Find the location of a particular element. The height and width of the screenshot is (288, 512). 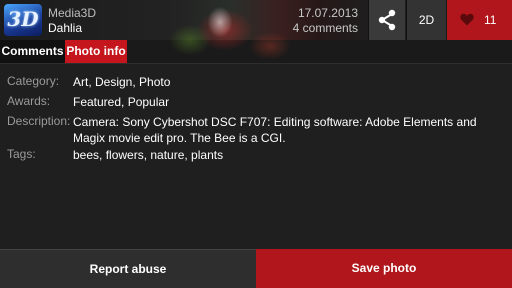

heart-icon is located at coordinates (467, 19).